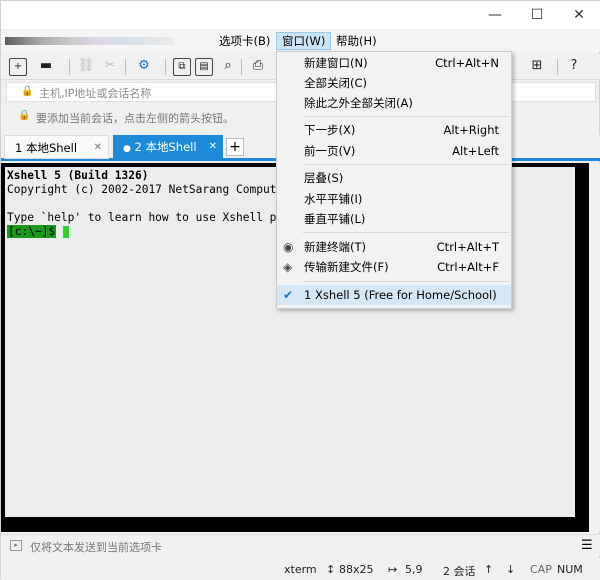 This screenshot has width=600, height=580. Describe the element at coordinates (32, 231) in the screenshot. I see `terminal-prompt: [c:\~]$` at that location.